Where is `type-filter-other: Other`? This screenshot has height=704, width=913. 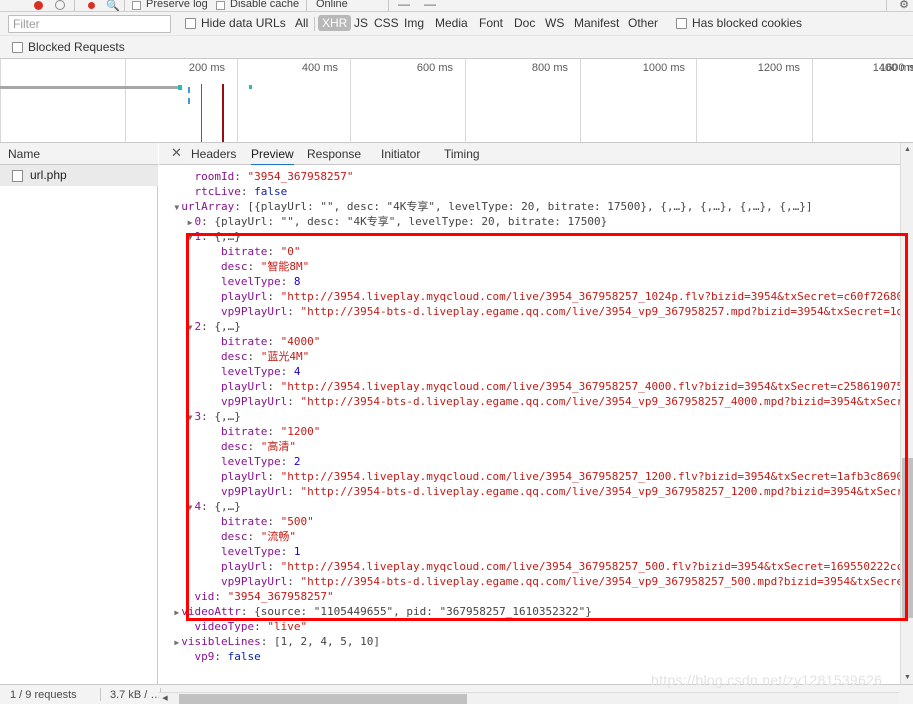 type-filter-other: Other is located at coordinates (643, 23).